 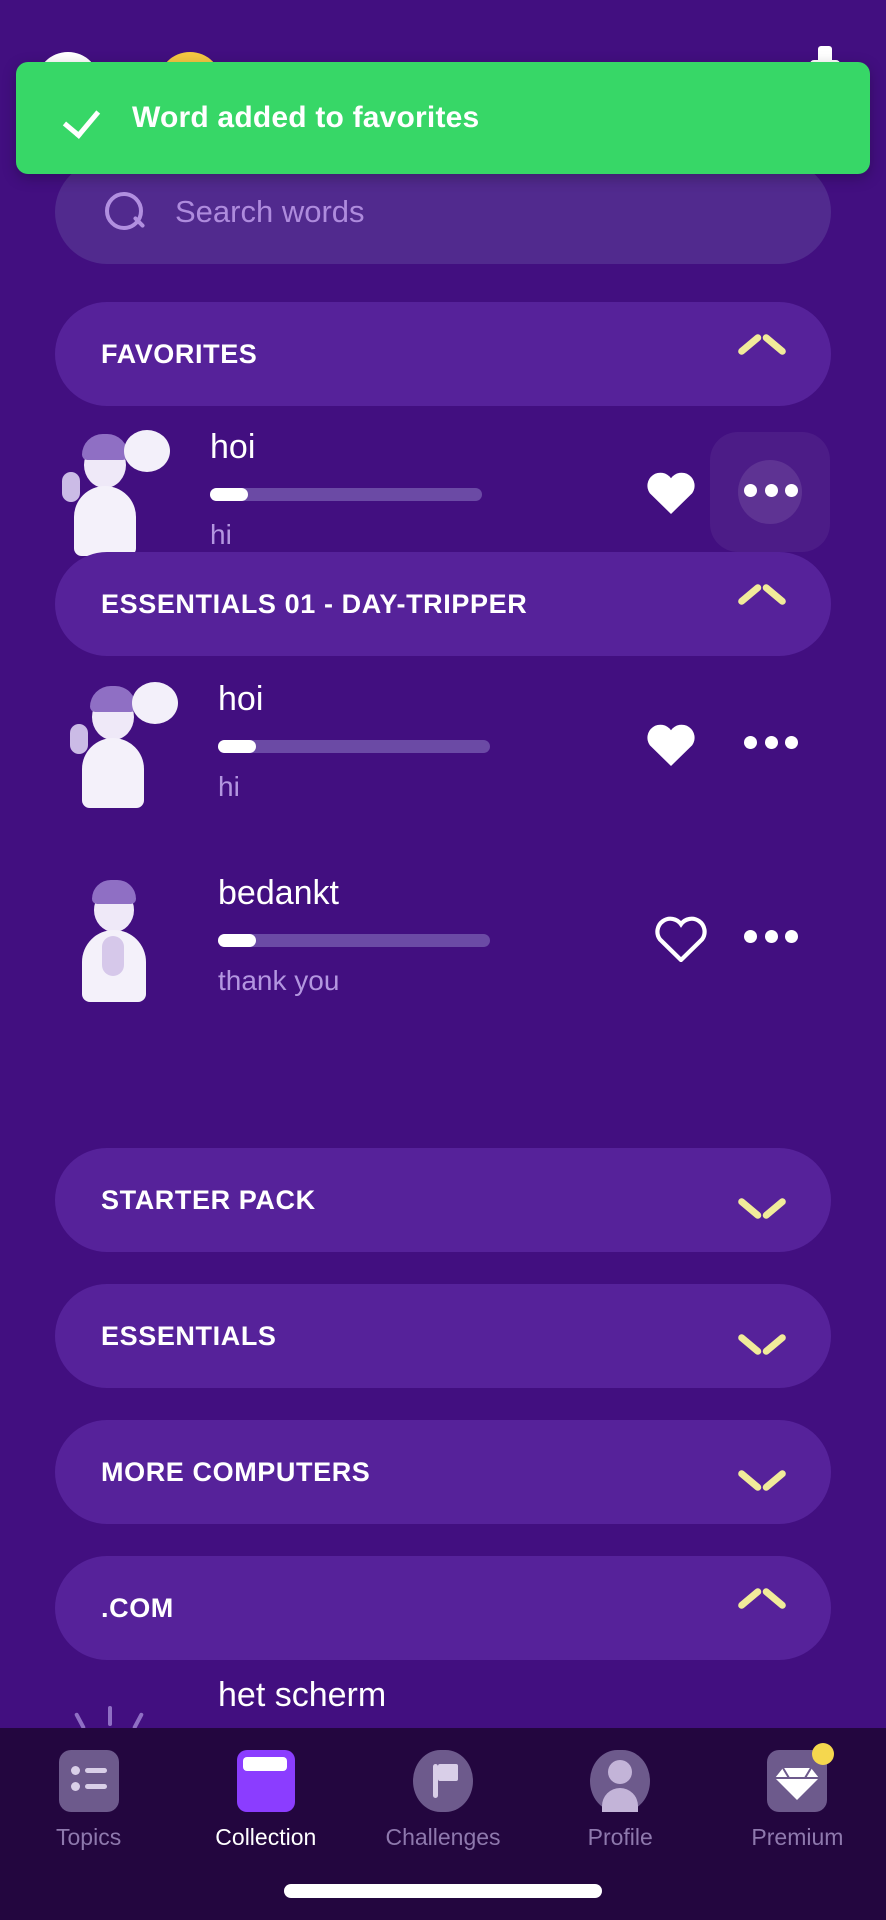 I want to click on section-title: ESSENTIALS, so click(x=189, y=1335).